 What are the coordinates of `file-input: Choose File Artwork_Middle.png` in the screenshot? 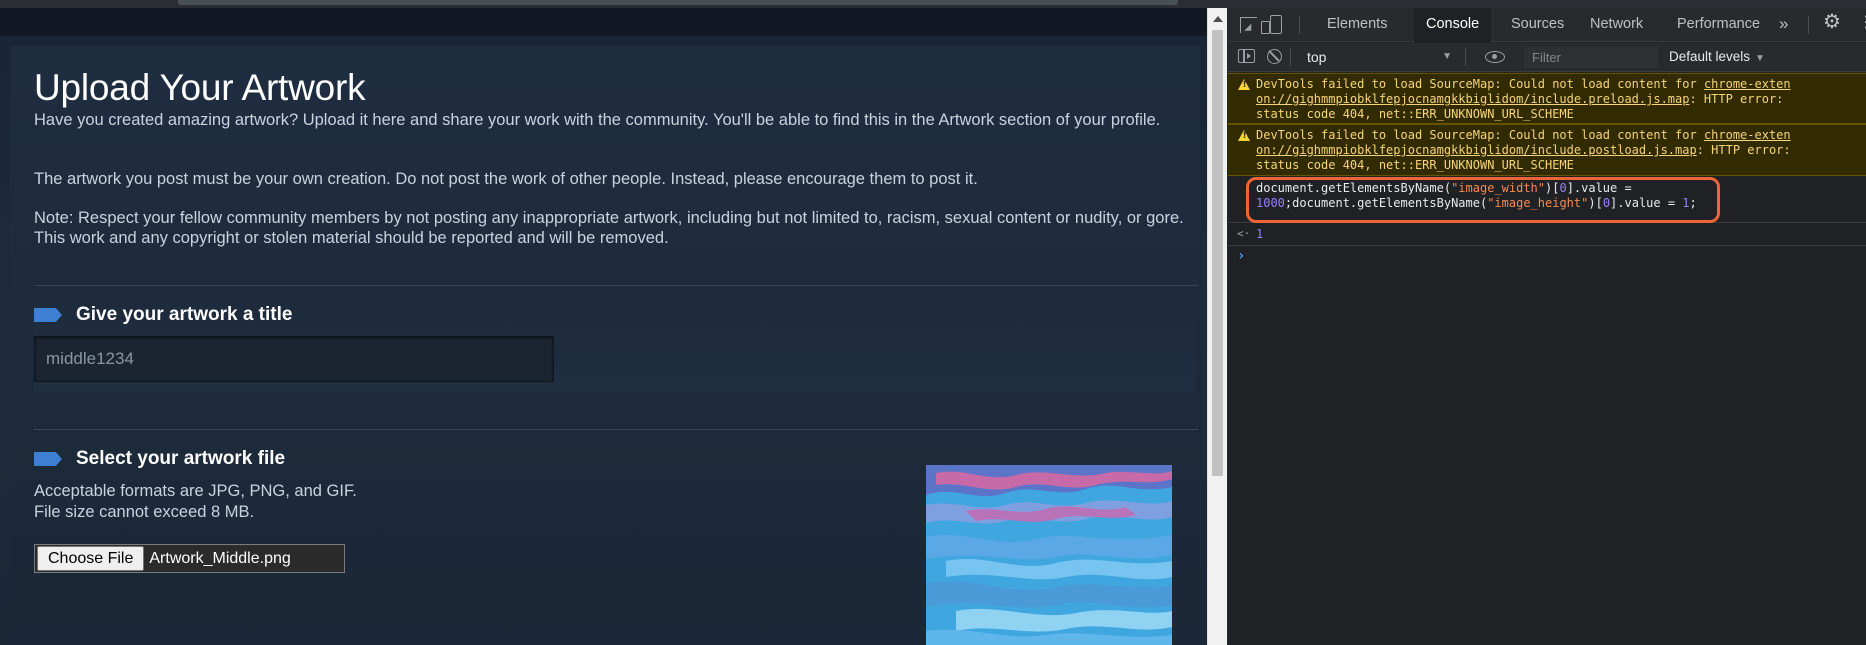 It's located at (189, 558).